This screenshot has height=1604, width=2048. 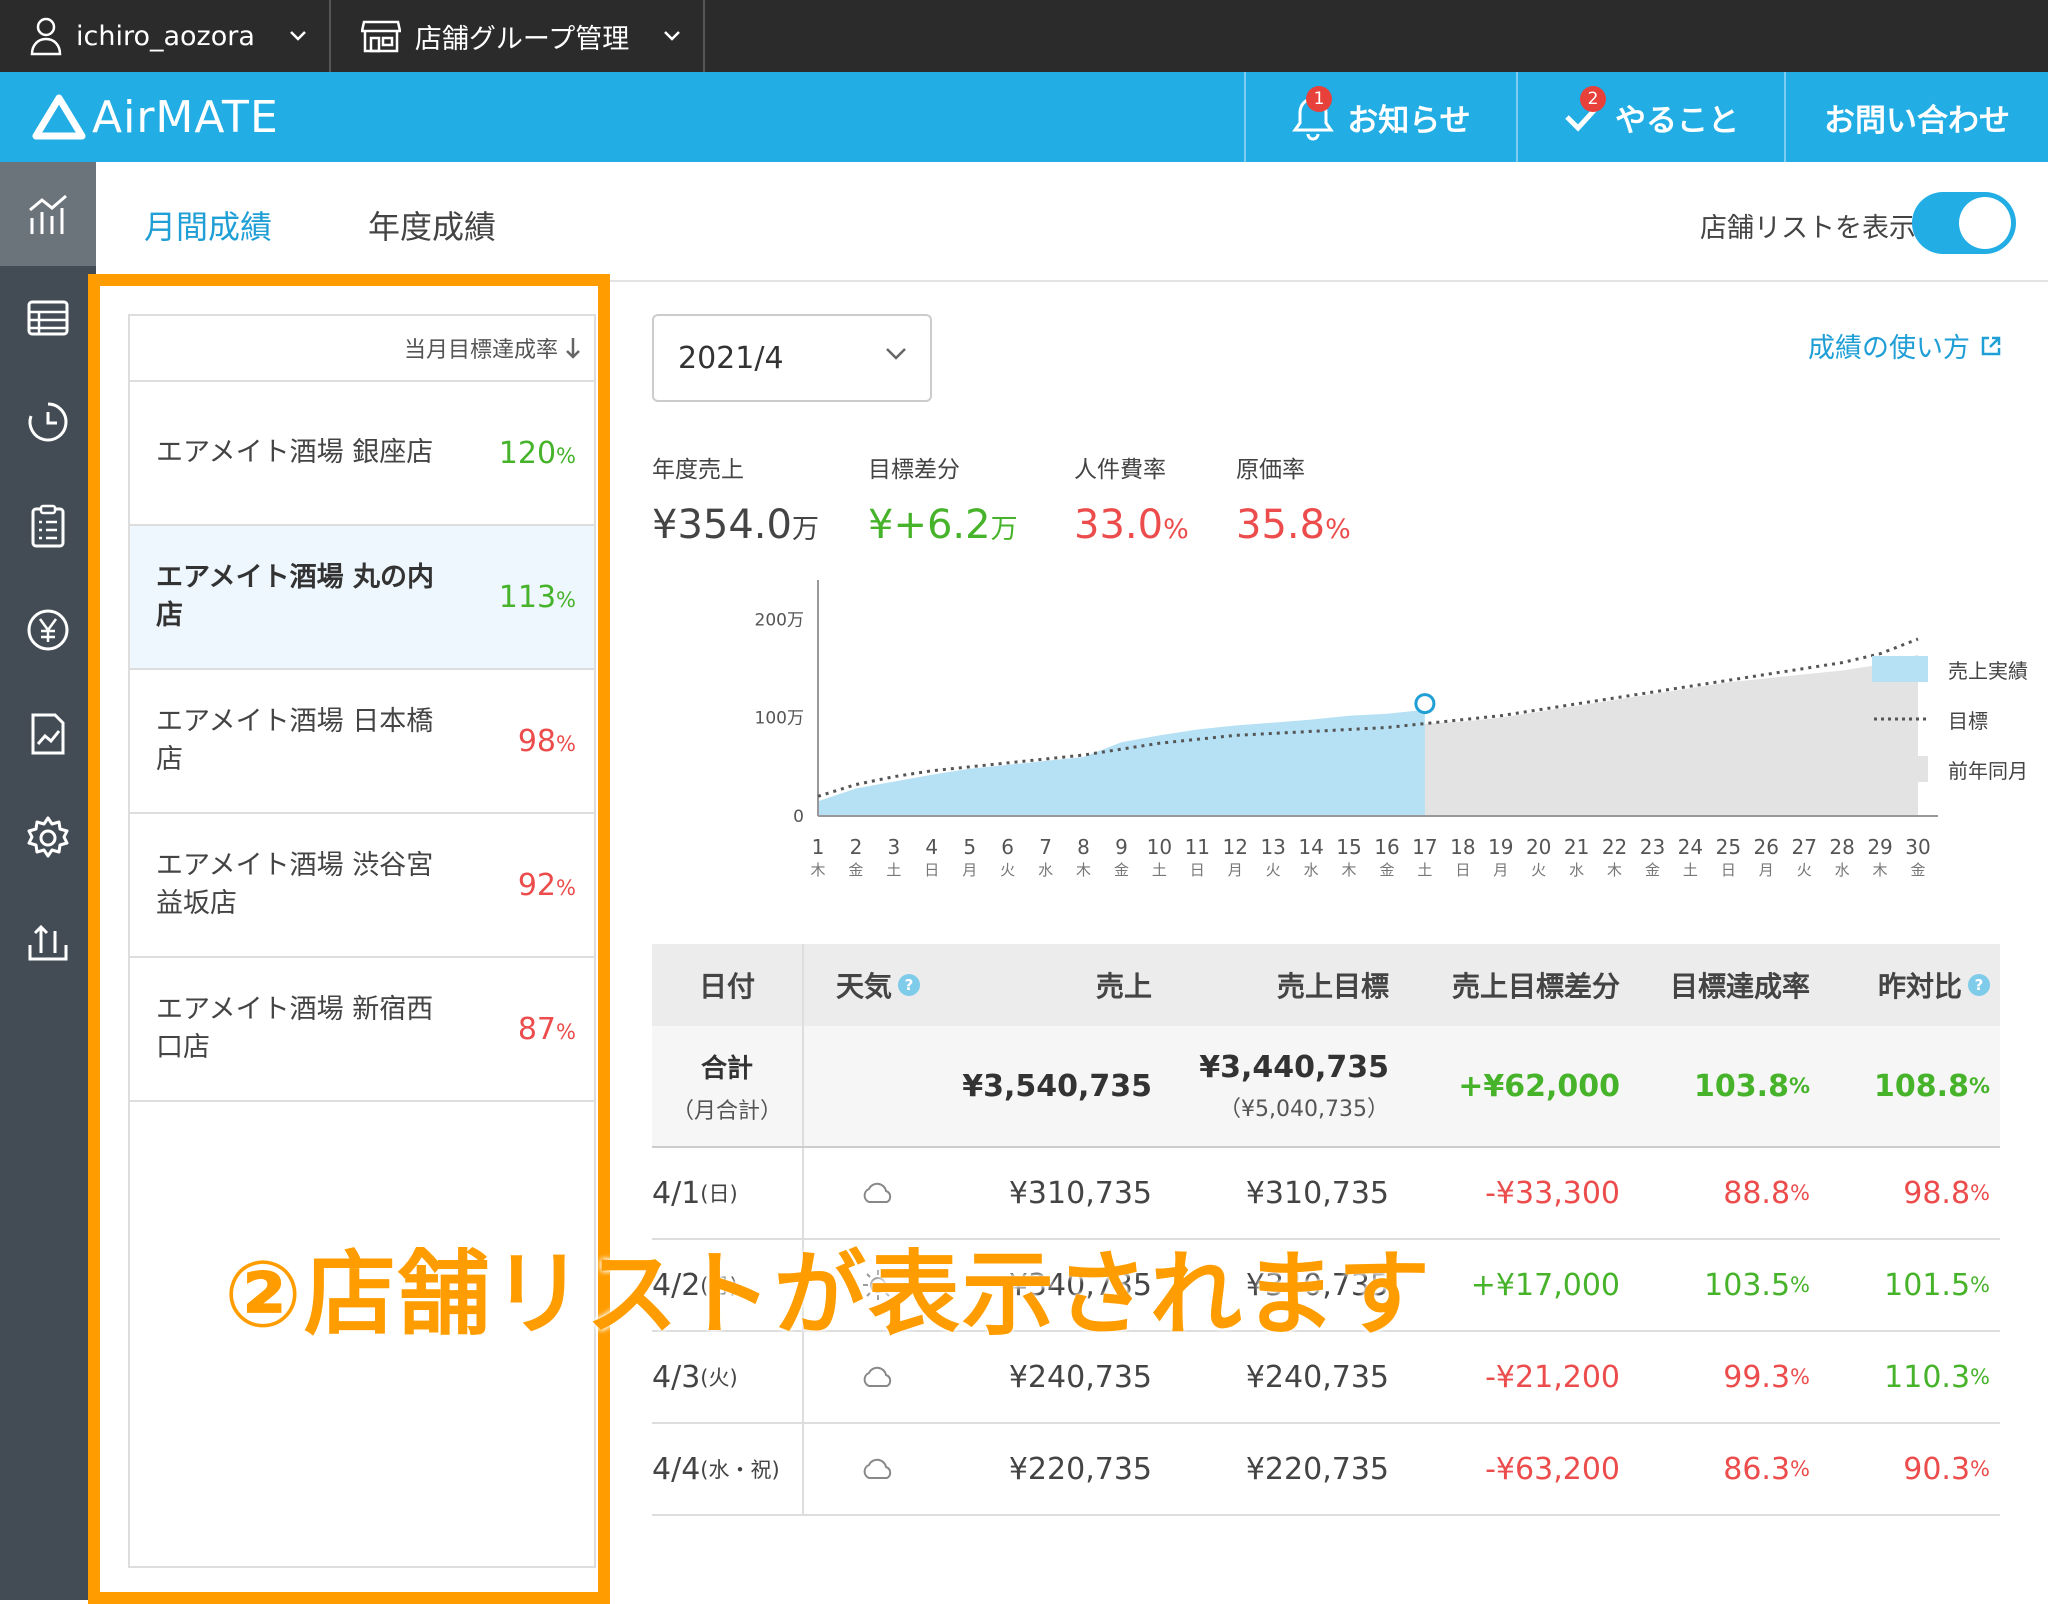 I want to click on toggle-knob, so click(x=1985, y=223).